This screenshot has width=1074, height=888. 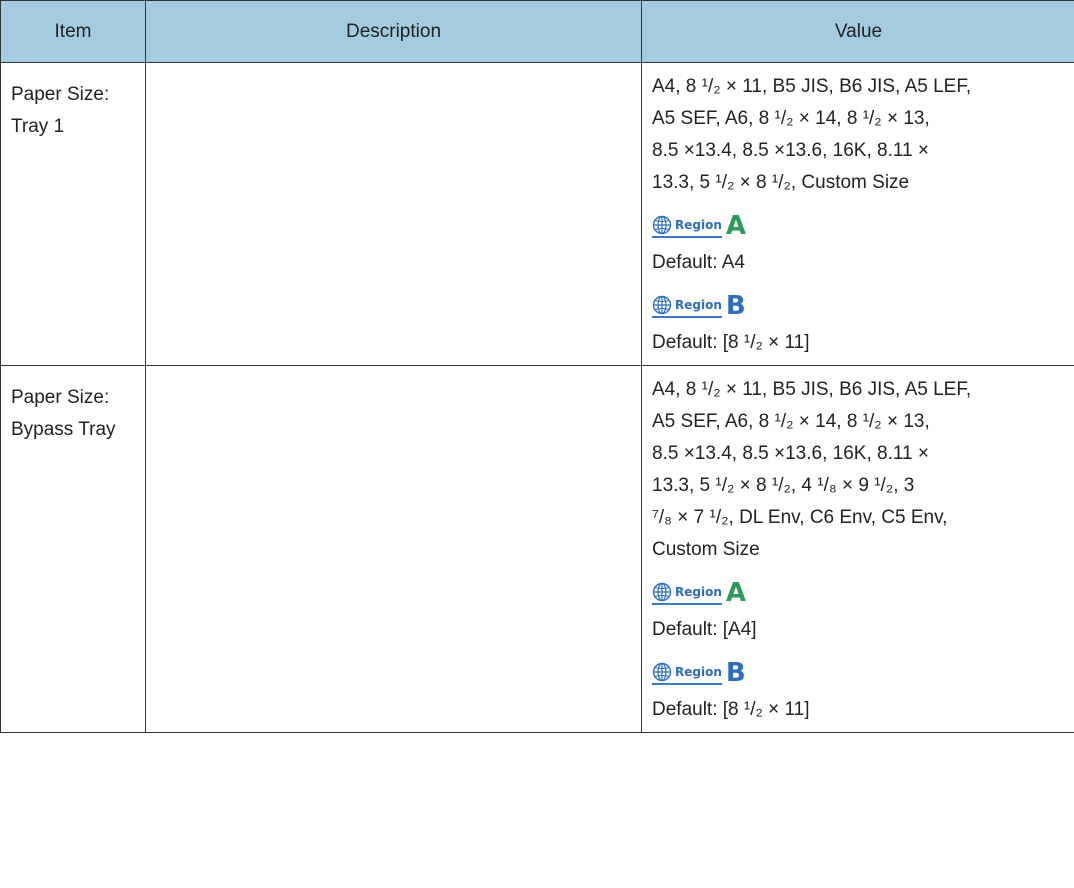 What do you see at coordinates (698, 262) in the screenshot?
I see `default-value-a: Default: A4` at bounding box center [698, 262].